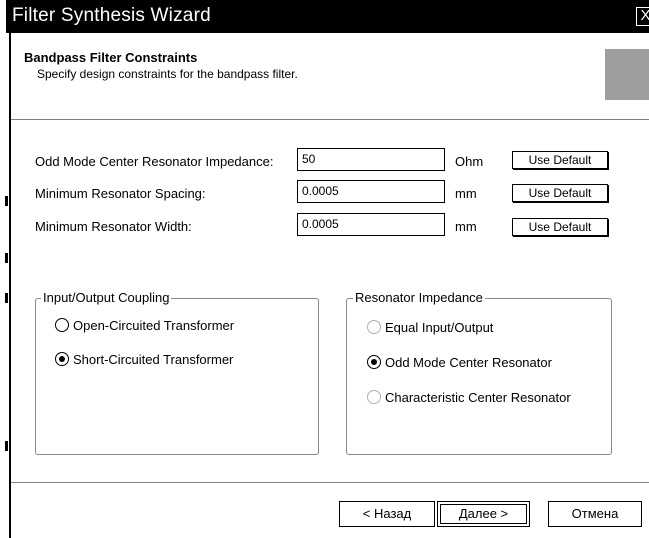 The image size is (649, 538). Describe the element at coordinates (439, 327) in the screenshot. I see `equal-io-label: Equal Input/Output` at that location.